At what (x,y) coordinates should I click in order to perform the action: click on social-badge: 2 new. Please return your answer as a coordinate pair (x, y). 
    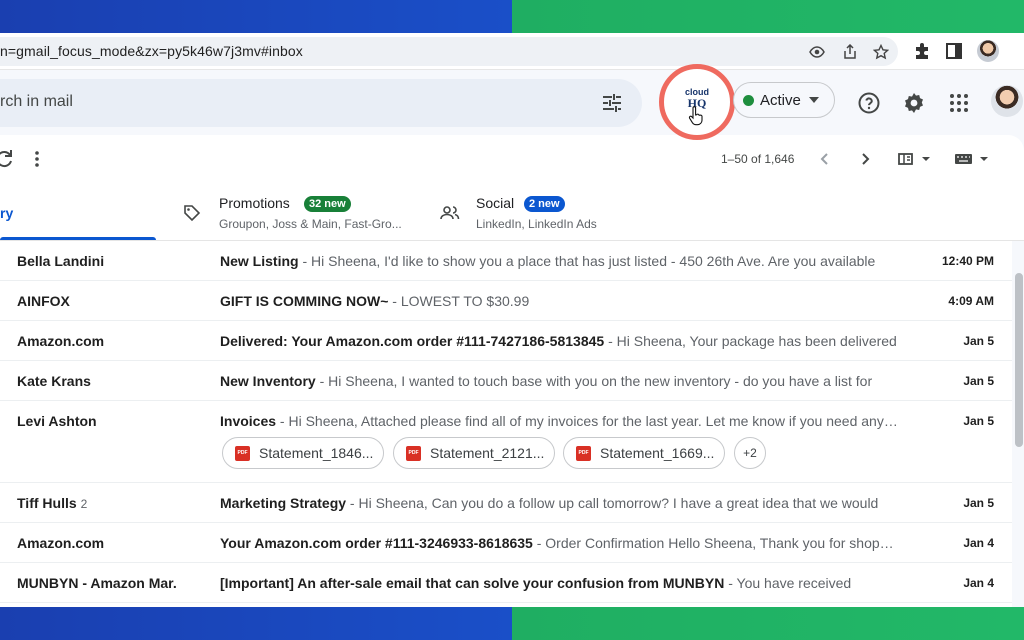
    Looking at the image, I should click on (544, 204).